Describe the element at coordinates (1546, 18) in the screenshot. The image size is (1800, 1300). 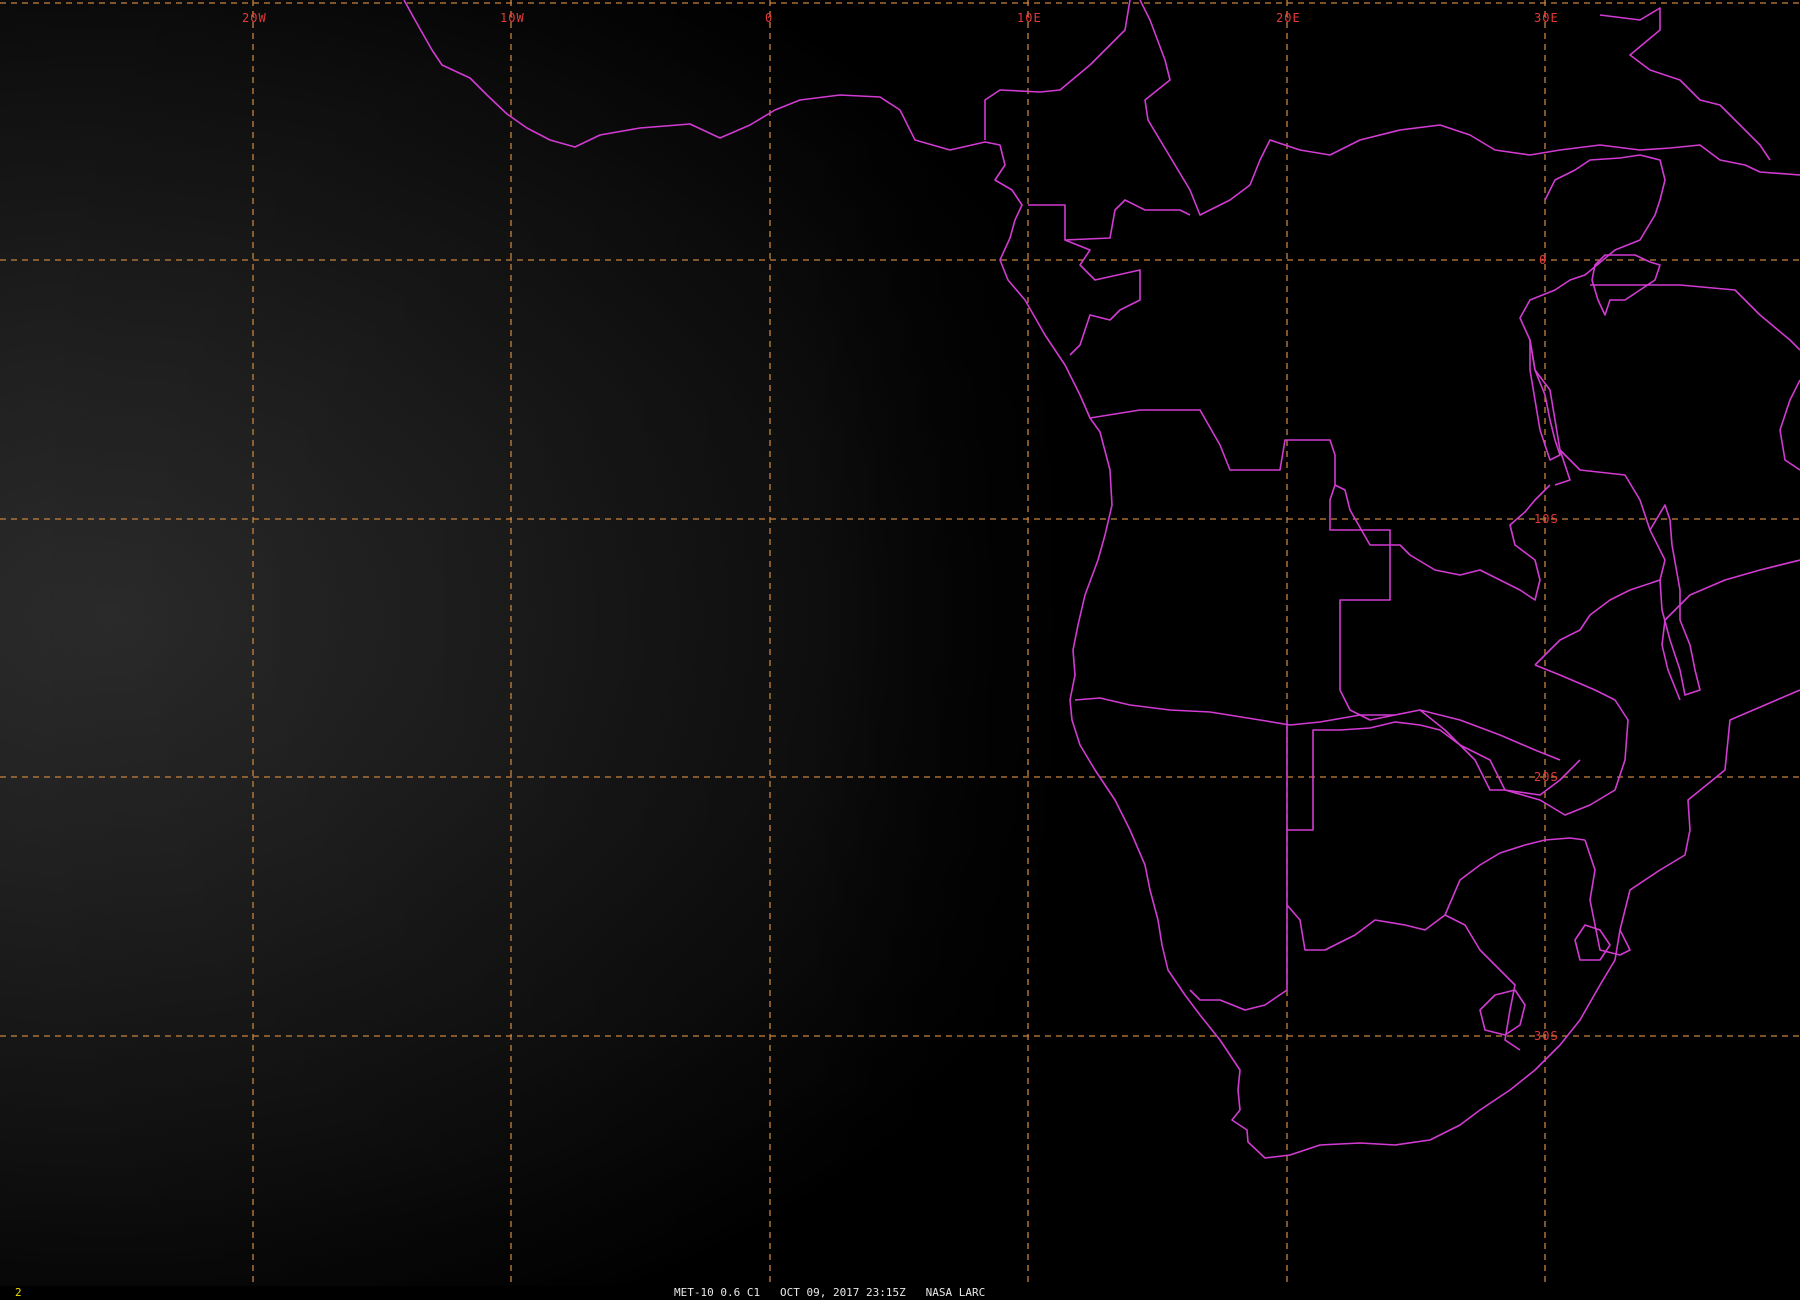
I see `lon-label-30e: 30E` at that location.